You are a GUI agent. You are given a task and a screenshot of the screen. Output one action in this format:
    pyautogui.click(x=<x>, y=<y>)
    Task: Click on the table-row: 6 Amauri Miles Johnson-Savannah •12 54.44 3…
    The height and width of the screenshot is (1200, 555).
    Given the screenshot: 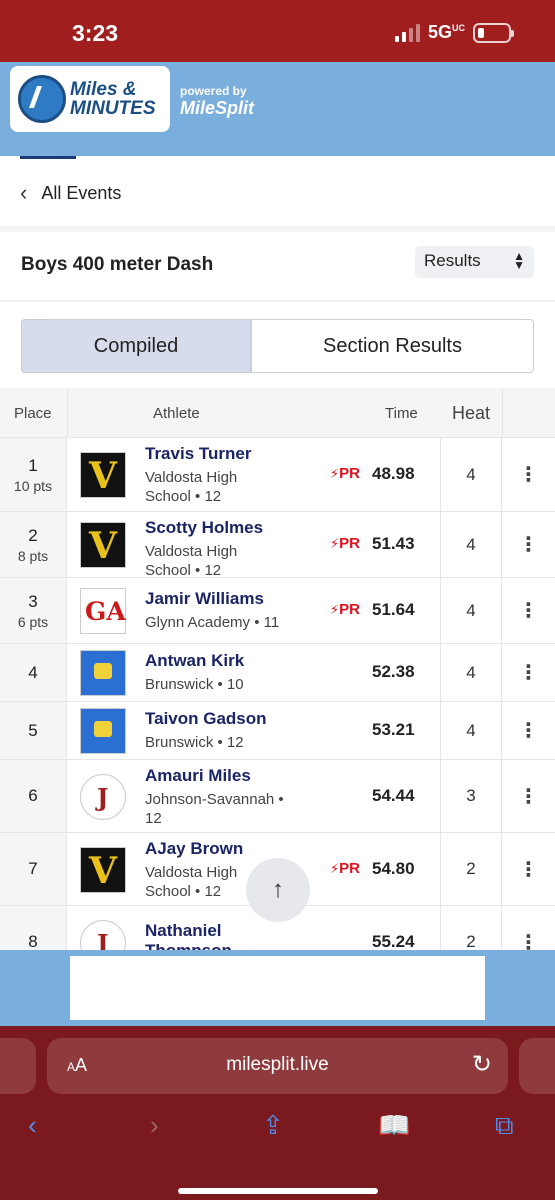 What is the action you would take?
    pyautogui.click(x=277, y=796)
    